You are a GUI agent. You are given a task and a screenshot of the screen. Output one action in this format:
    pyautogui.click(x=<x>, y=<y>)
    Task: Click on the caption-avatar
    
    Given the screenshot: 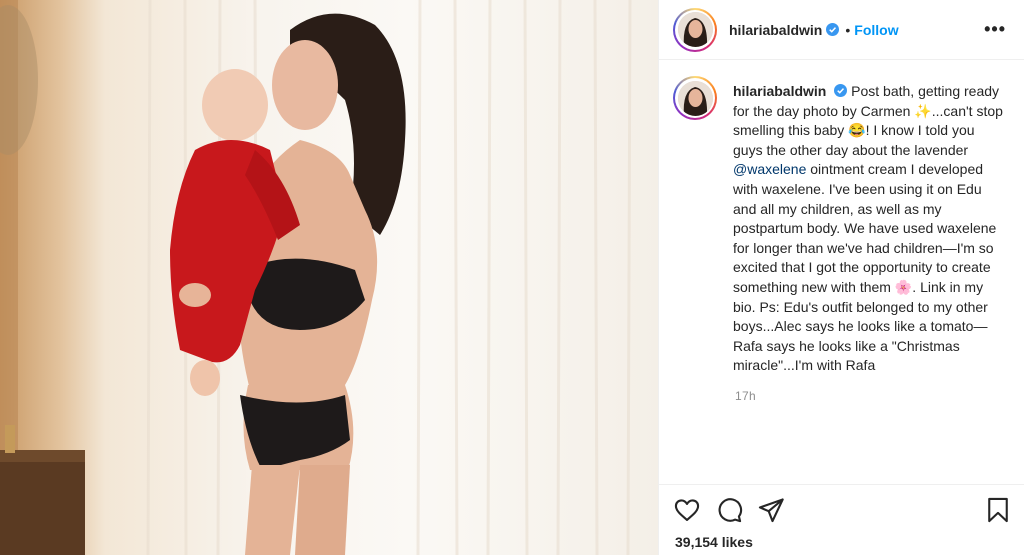 What is the action you would take?
    pyautogui.click(x=695, y=98)
    